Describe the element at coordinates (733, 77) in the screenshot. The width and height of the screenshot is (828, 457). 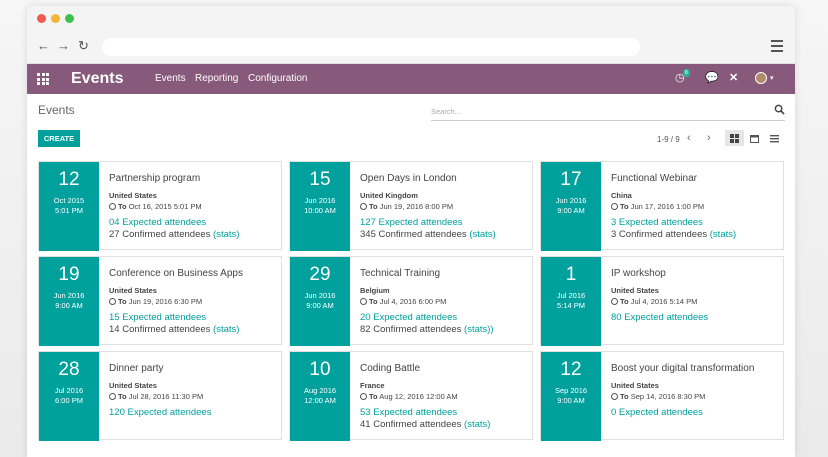
I see `debug-close-icon: ✕` at that location.